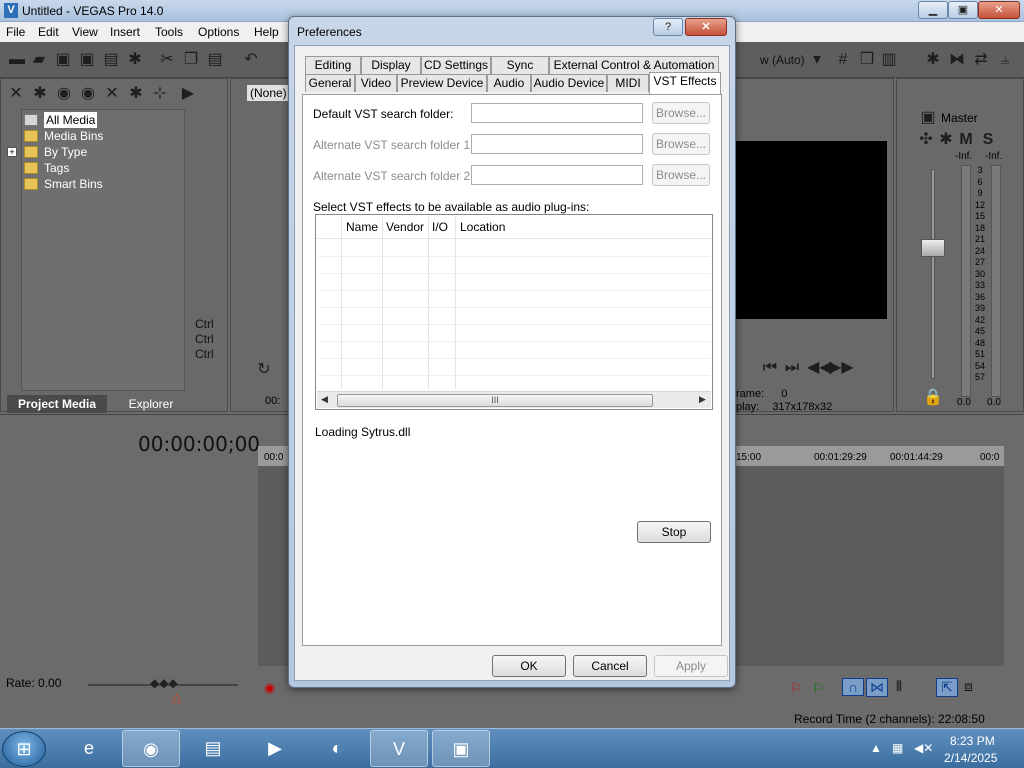 This screenshot has width=1024, height=768. I want to click on file-explorer-icon: ▤, so click(213, 748).